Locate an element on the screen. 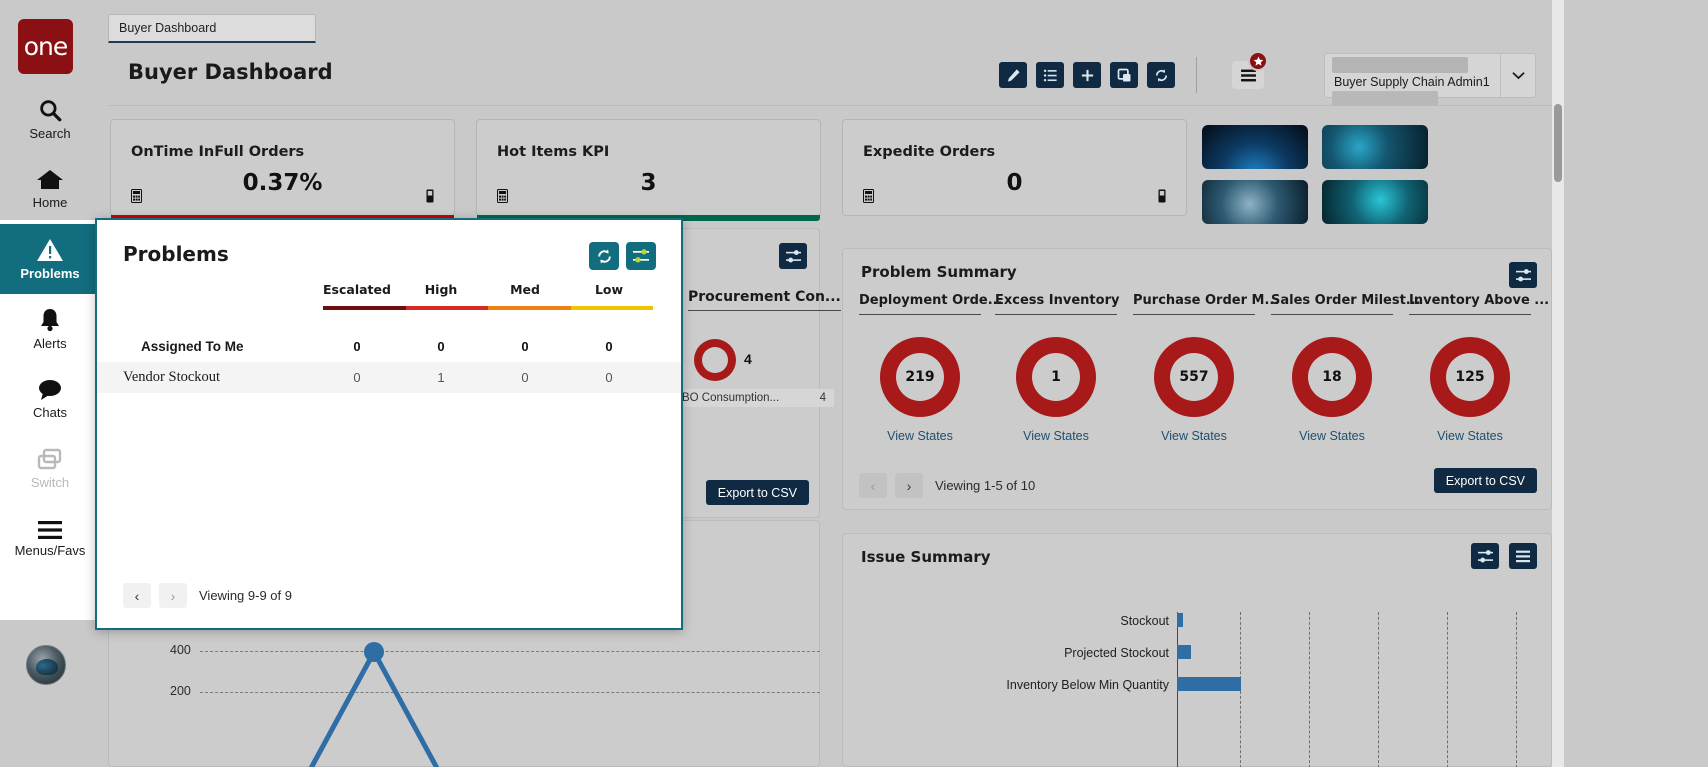  donut-value: 1 is located at coordinates (1056, 377).